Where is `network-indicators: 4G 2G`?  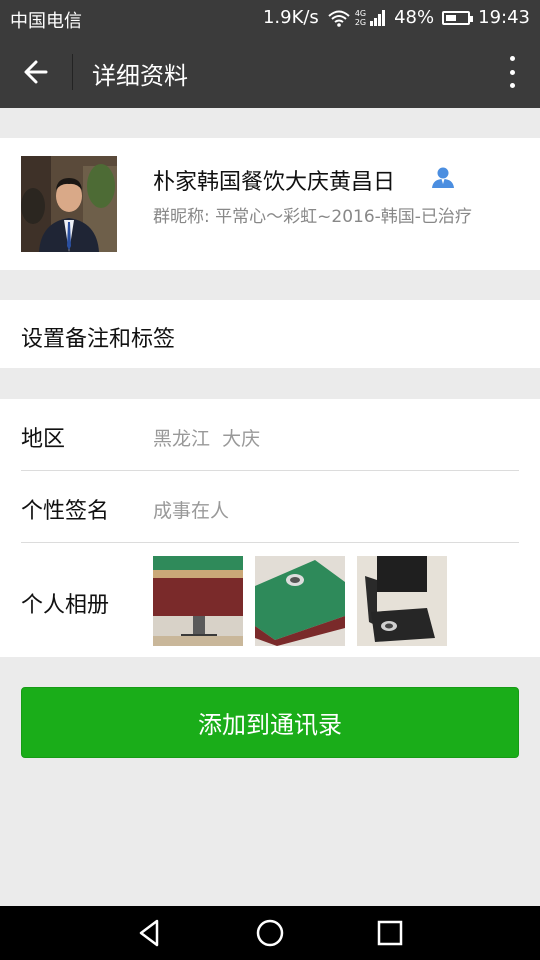
network-indicators: 4G 2G is located at coordinates (356, 18).